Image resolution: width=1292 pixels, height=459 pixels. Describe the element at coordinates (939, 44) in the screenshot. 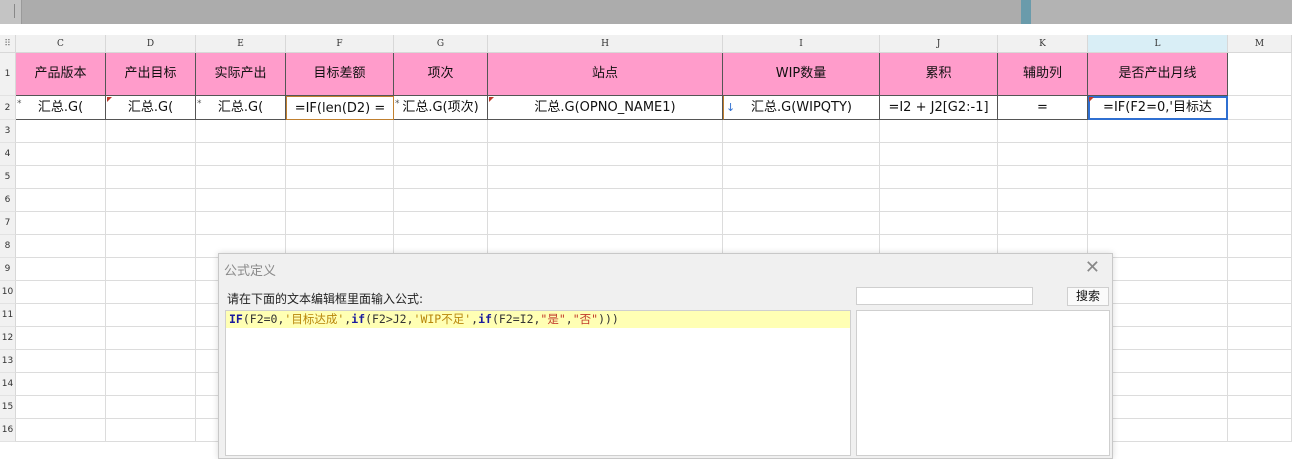

I see `column-header-j: J` at that location.